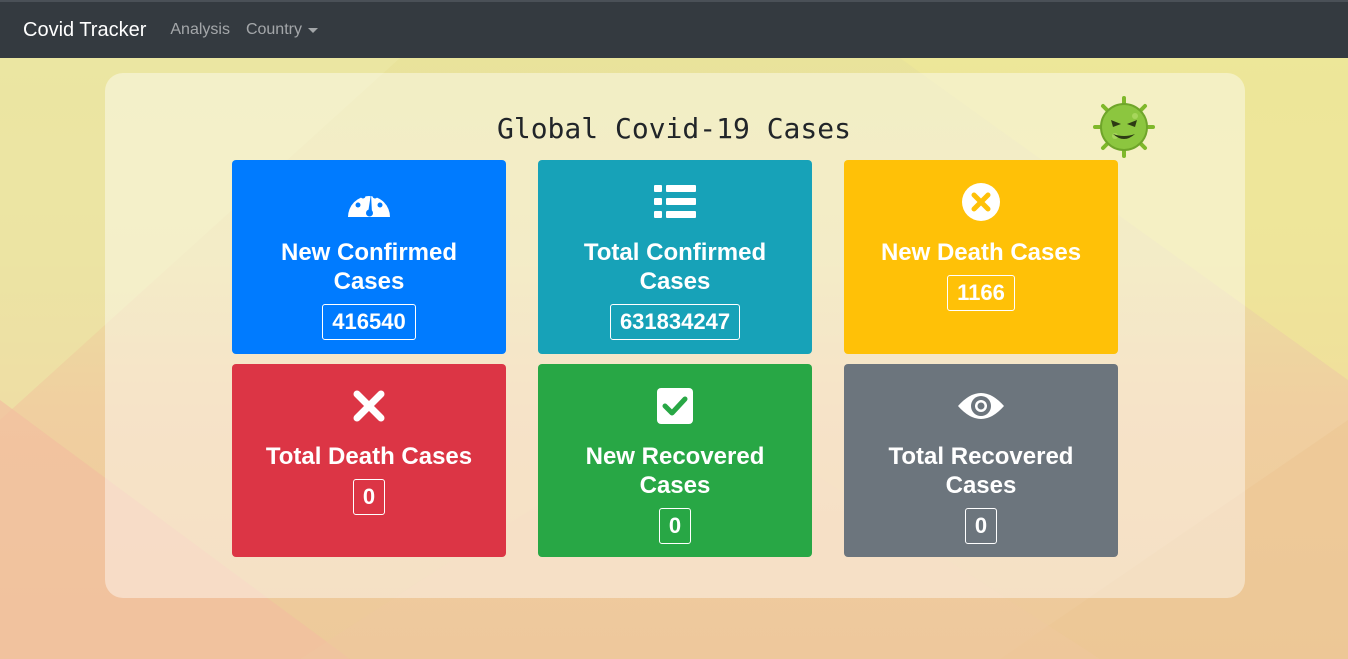 This screenshot has width=1348, height=659. What do you see at coordinates (674, 29) in the screenshot?
I see `top-navbar: Covid Tracker Analysis Country` at bounding box center [674, 29].